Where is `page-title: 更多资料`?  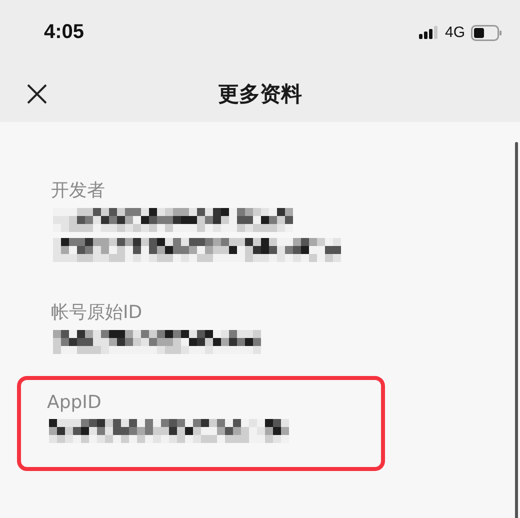 page-title: 更多资料 is located at coordinates (260, 94).